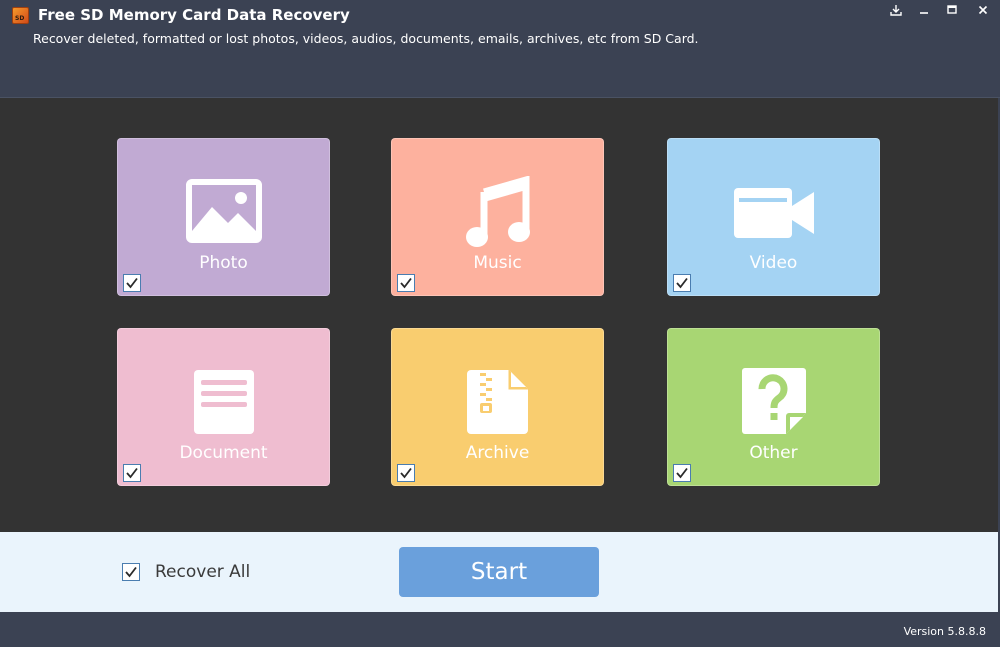 This screenshot has height=647, width=1000. What do you see at coordinates (497, 453) in the screenshot?
I see `category-label-archive: Archive` at bounding box center [497, 453].